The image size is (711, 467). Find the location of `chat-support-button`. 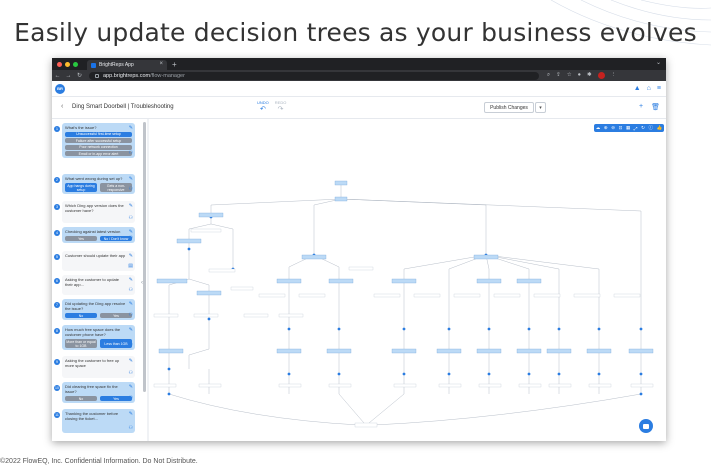

chat-support-button is located at coordinates (646, 426).